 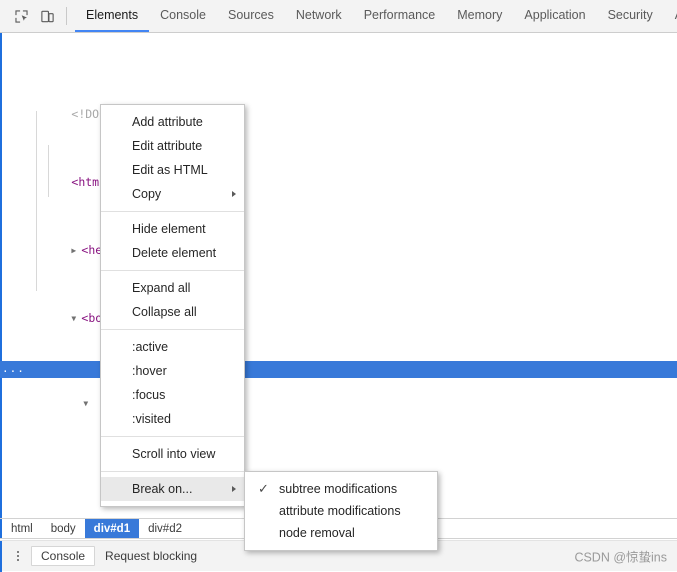 I want to click on tab-elements-label: Elements, so click(x=112, y=15).